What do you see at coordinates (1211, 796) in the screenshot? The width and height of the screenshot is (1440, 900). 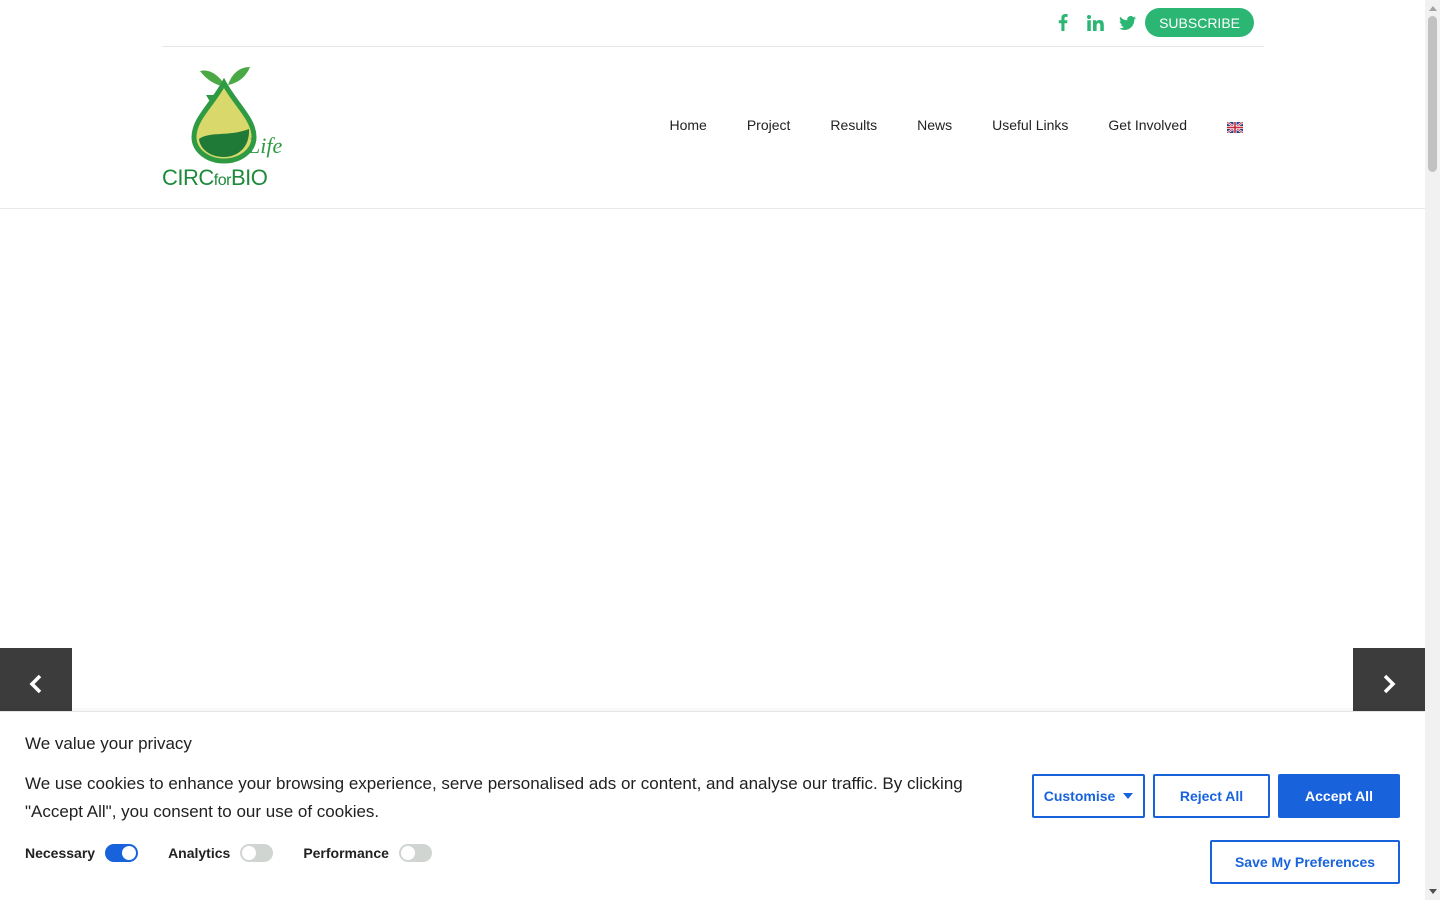 I see `reject-all-button: Reject All` at bounding box center [1211, 796].